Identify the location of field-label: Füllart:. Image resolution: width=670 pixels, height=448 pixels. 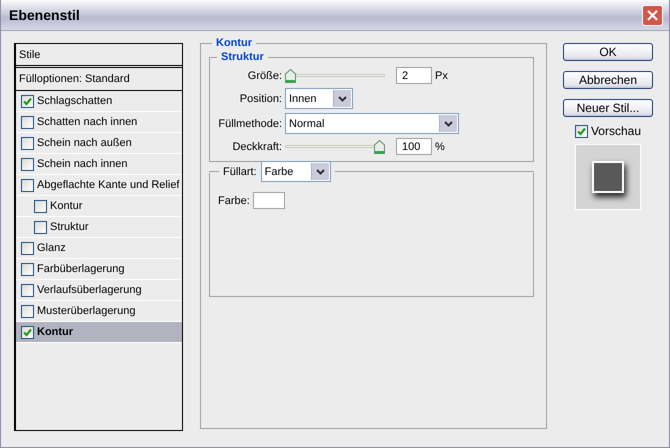
(240, 172).